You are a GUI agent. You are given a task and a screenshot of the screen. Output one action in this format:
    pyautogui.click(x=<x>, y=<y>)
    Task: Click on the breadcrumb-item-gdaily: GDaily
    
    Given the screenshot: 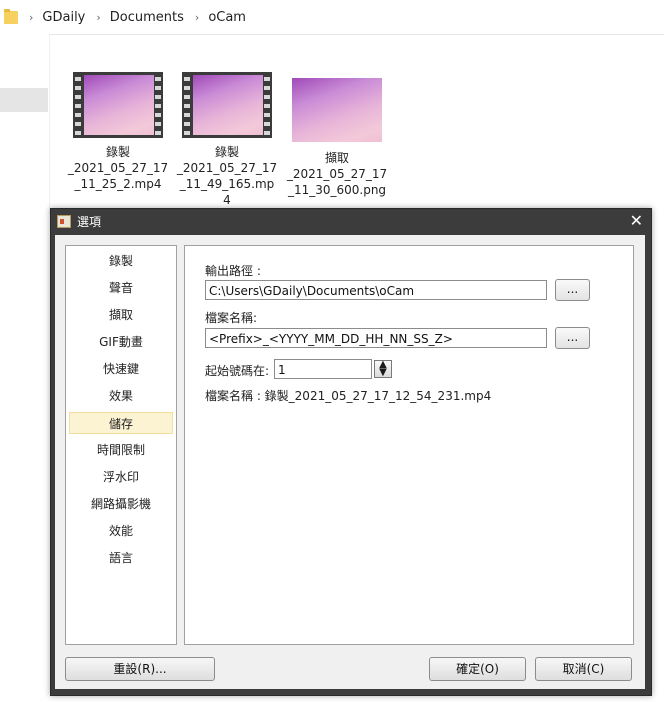 What is the action you would take?
    pyautogui.click(x=63, y=17)
    